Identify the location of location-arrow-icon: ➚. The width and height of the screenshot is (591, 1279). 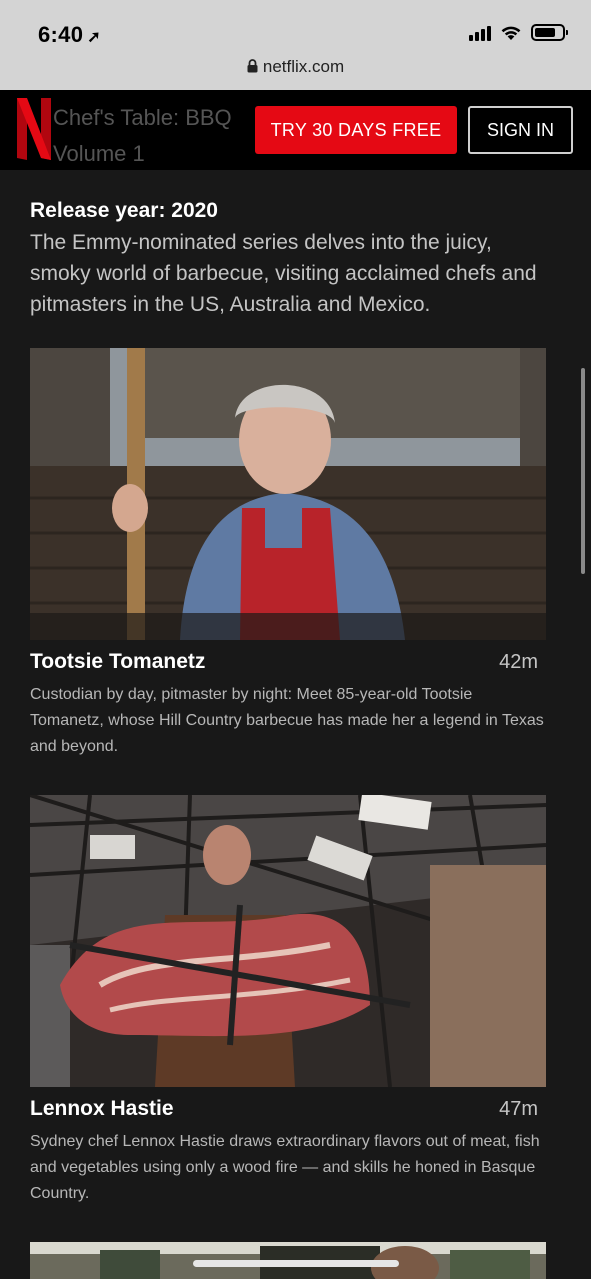
(94, 37).